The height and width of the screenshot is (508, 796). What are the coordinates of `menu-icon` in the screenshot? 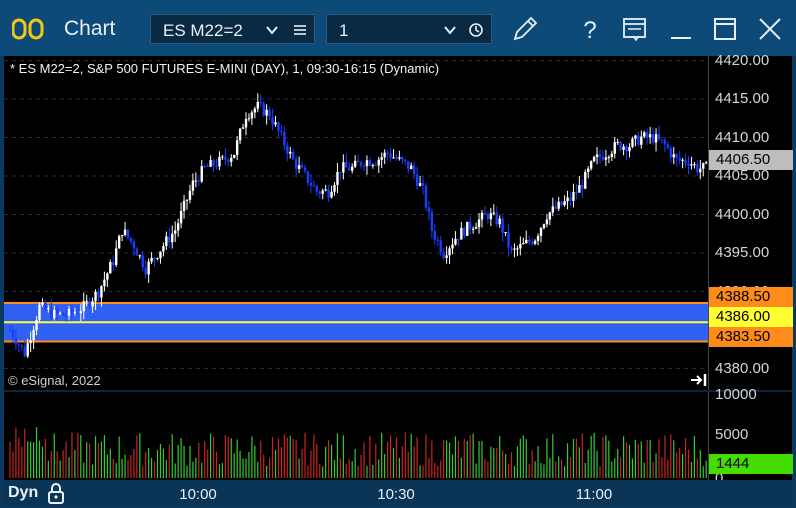 It's located at (300, 30).